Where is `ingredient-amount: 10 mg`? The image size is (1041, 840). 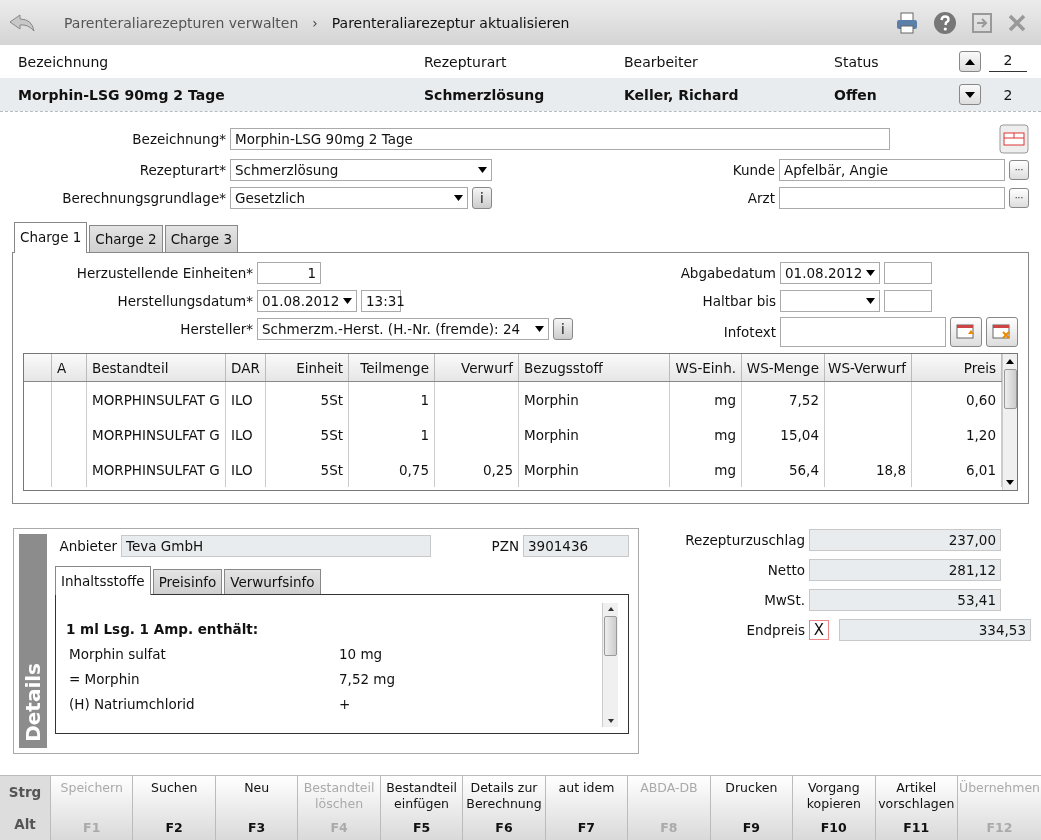
ingredient-amount: 10 mg is located at coordinates (361, 653).